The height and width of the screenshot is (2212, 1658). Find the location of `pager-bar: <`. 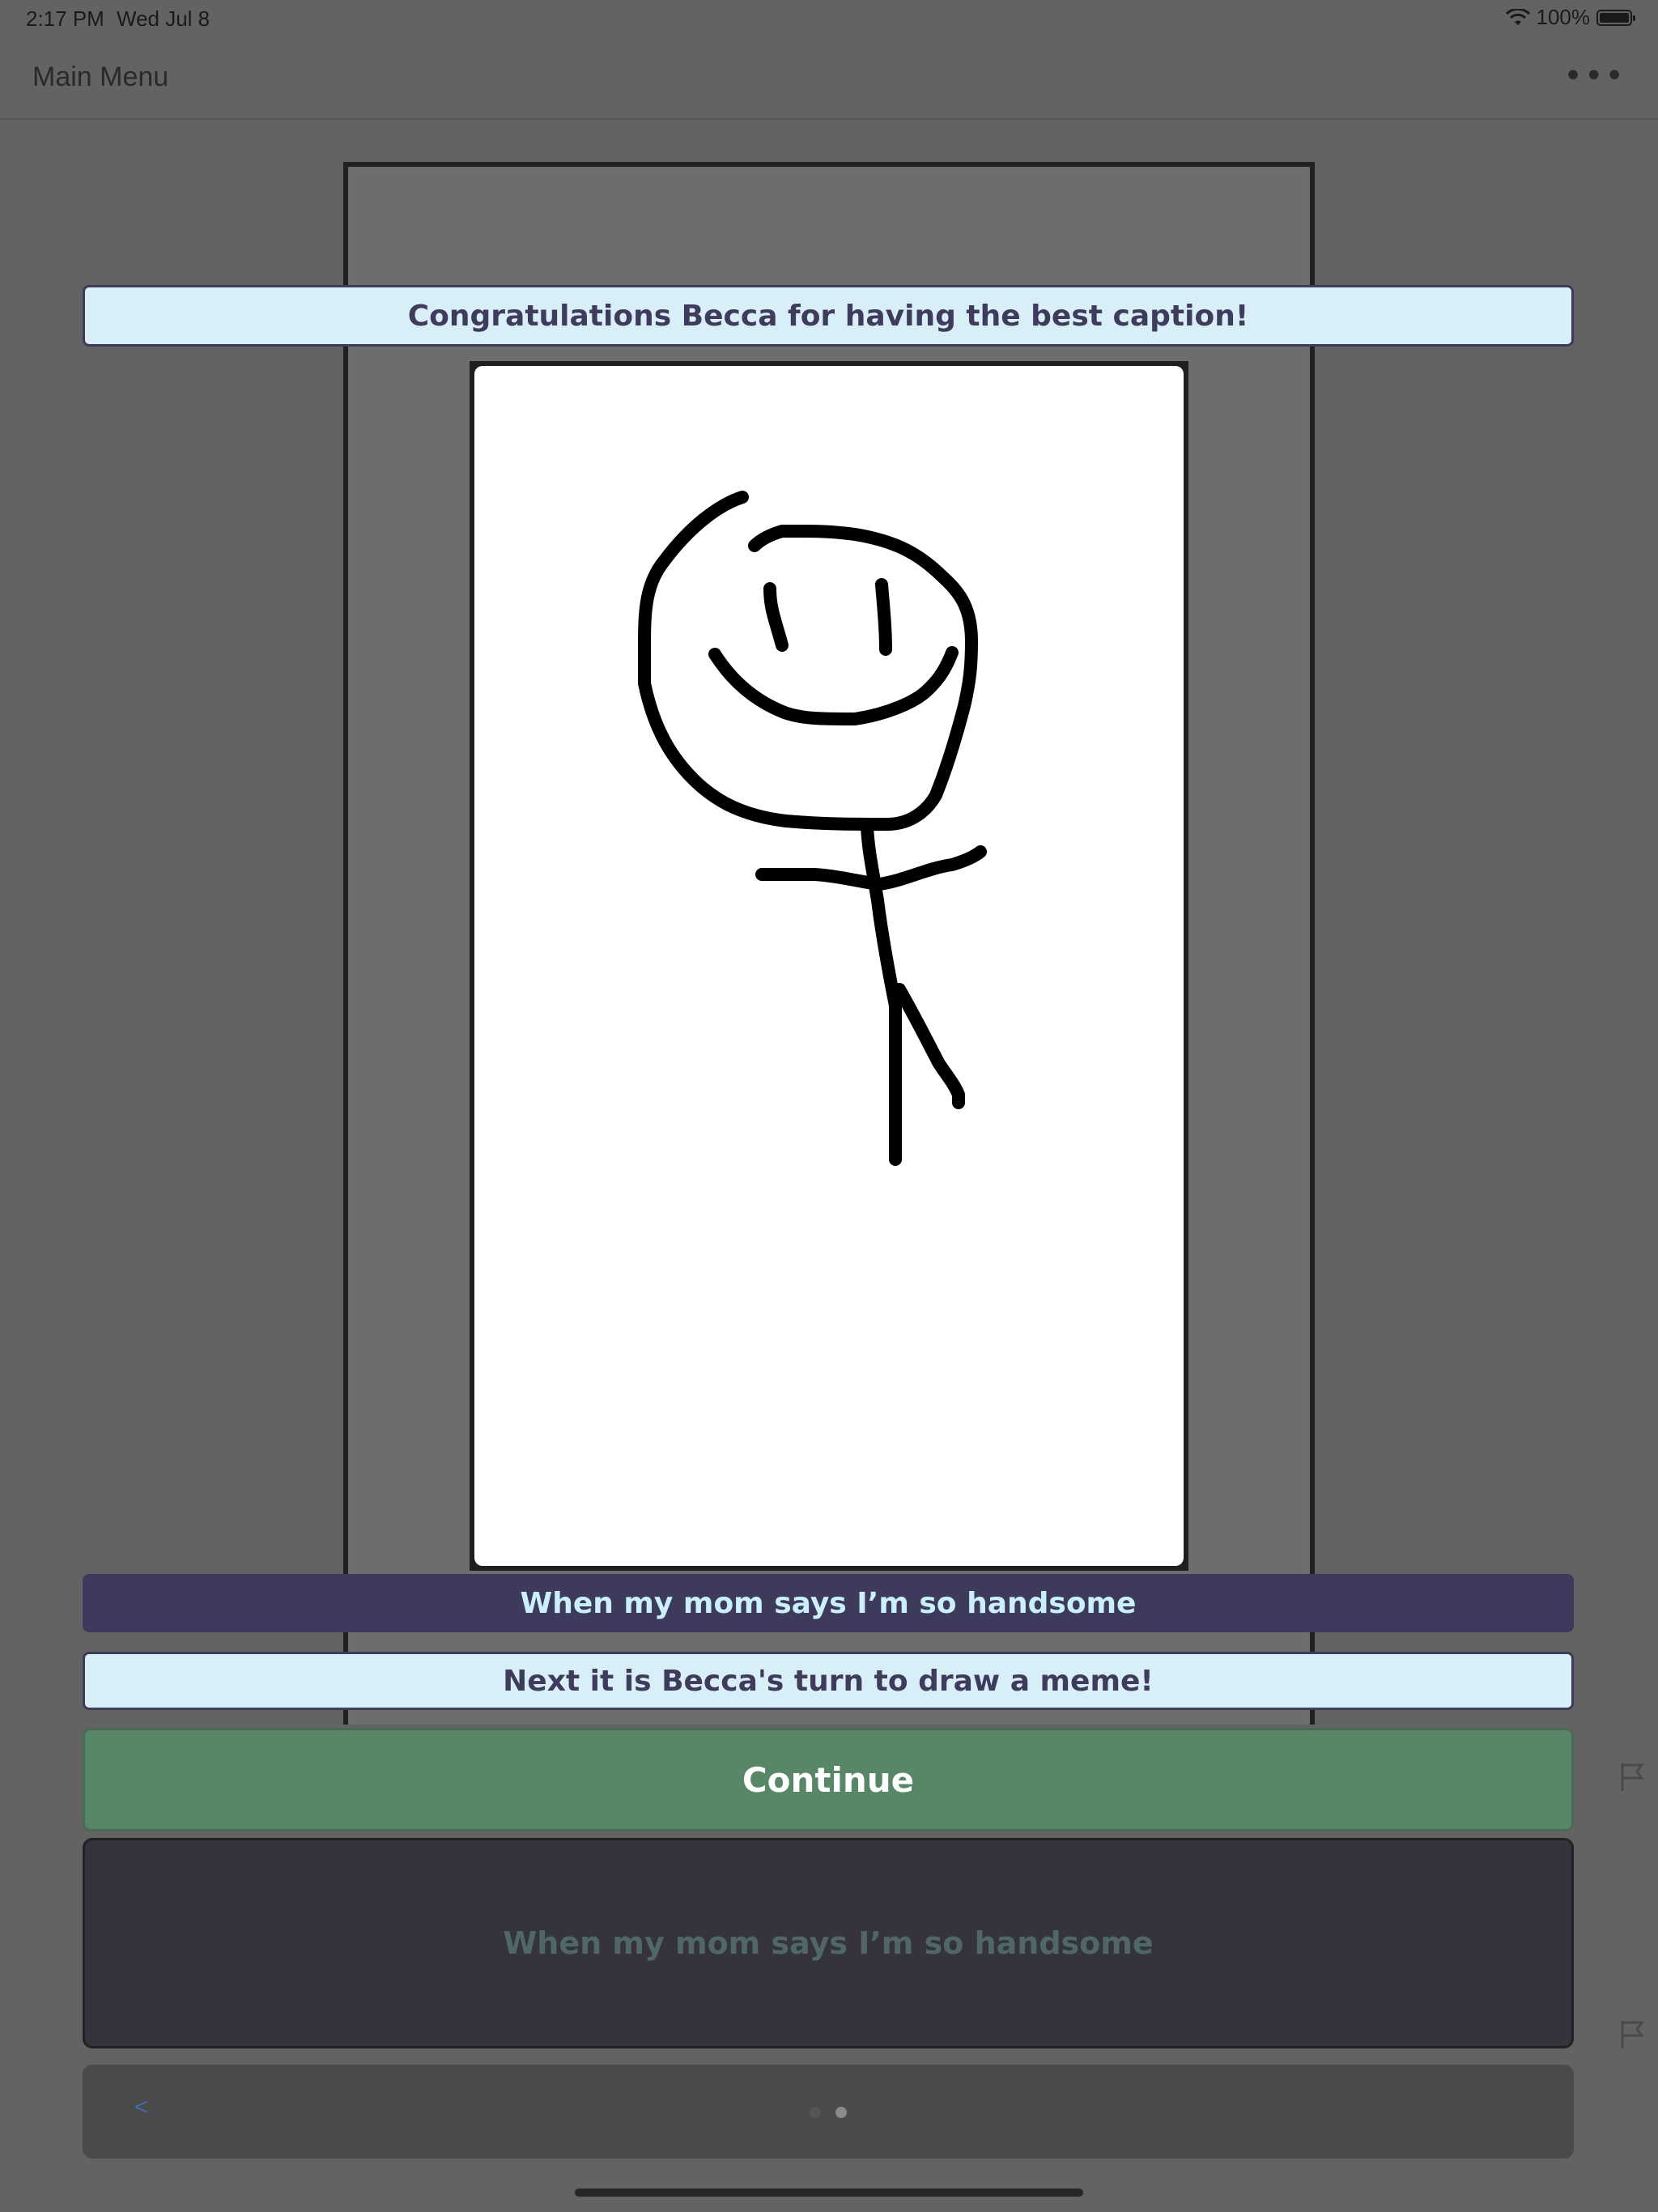

pager-bar: < is located at coordinates (828, 2112).